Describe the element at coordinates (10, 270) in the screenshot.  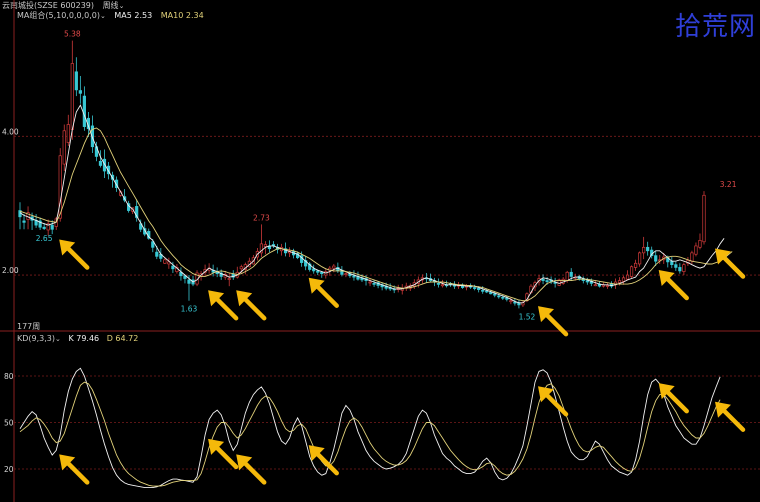
I see `price-tick-label: 2.00` at that location.